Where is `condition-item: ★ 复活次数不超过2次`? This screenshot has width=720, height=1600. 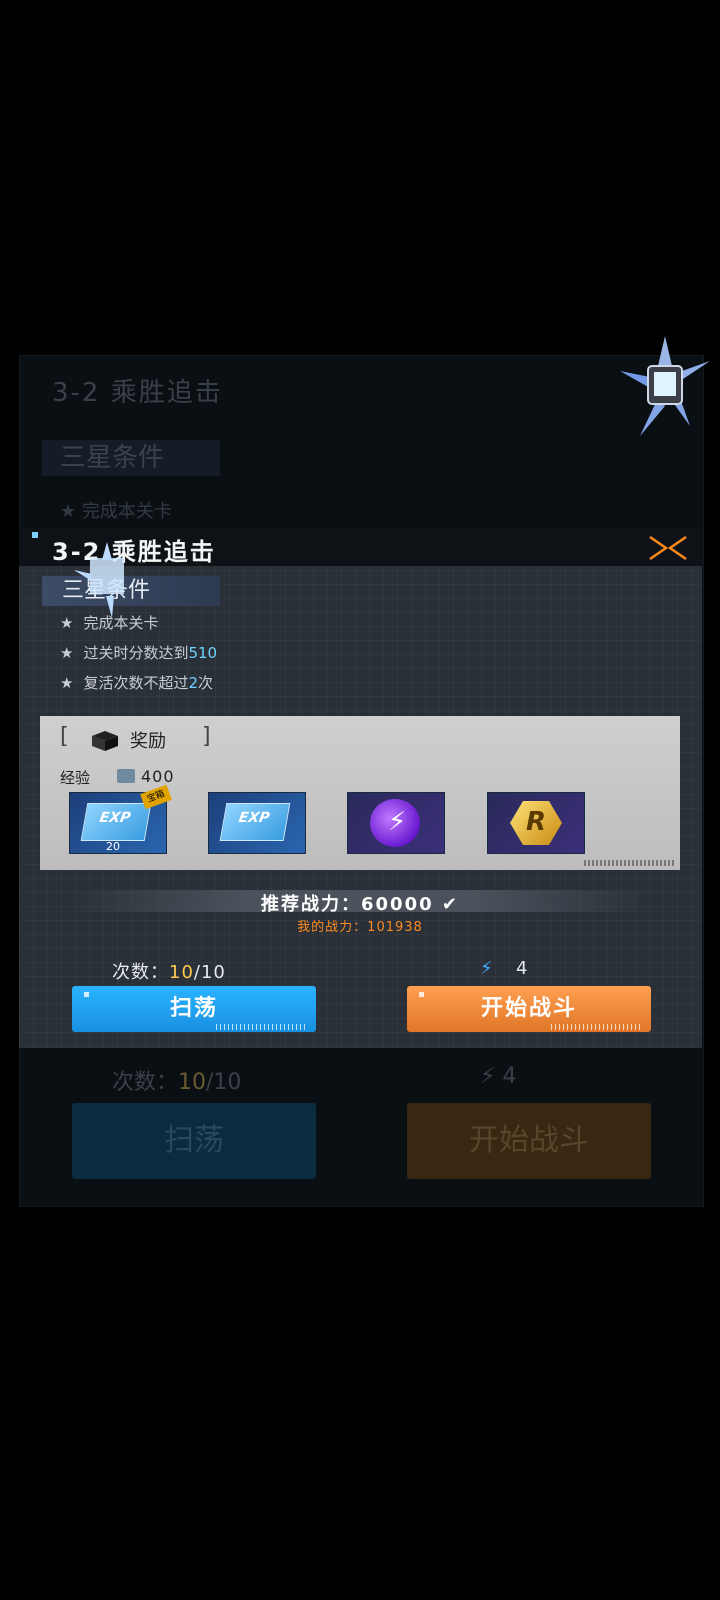 condition-item: ★ 复活次数不超过2次 is located at coordinates (136, 682).